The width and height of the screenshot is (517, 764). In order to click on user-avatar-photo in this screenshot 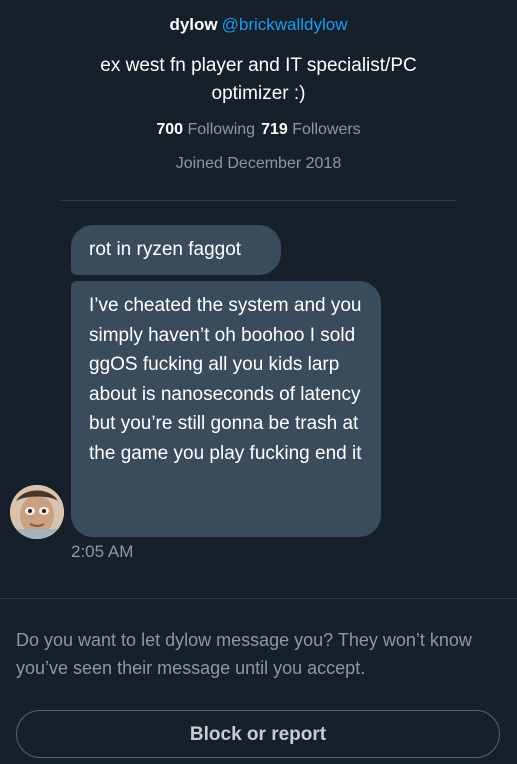, I will do `click(37, 512)`.